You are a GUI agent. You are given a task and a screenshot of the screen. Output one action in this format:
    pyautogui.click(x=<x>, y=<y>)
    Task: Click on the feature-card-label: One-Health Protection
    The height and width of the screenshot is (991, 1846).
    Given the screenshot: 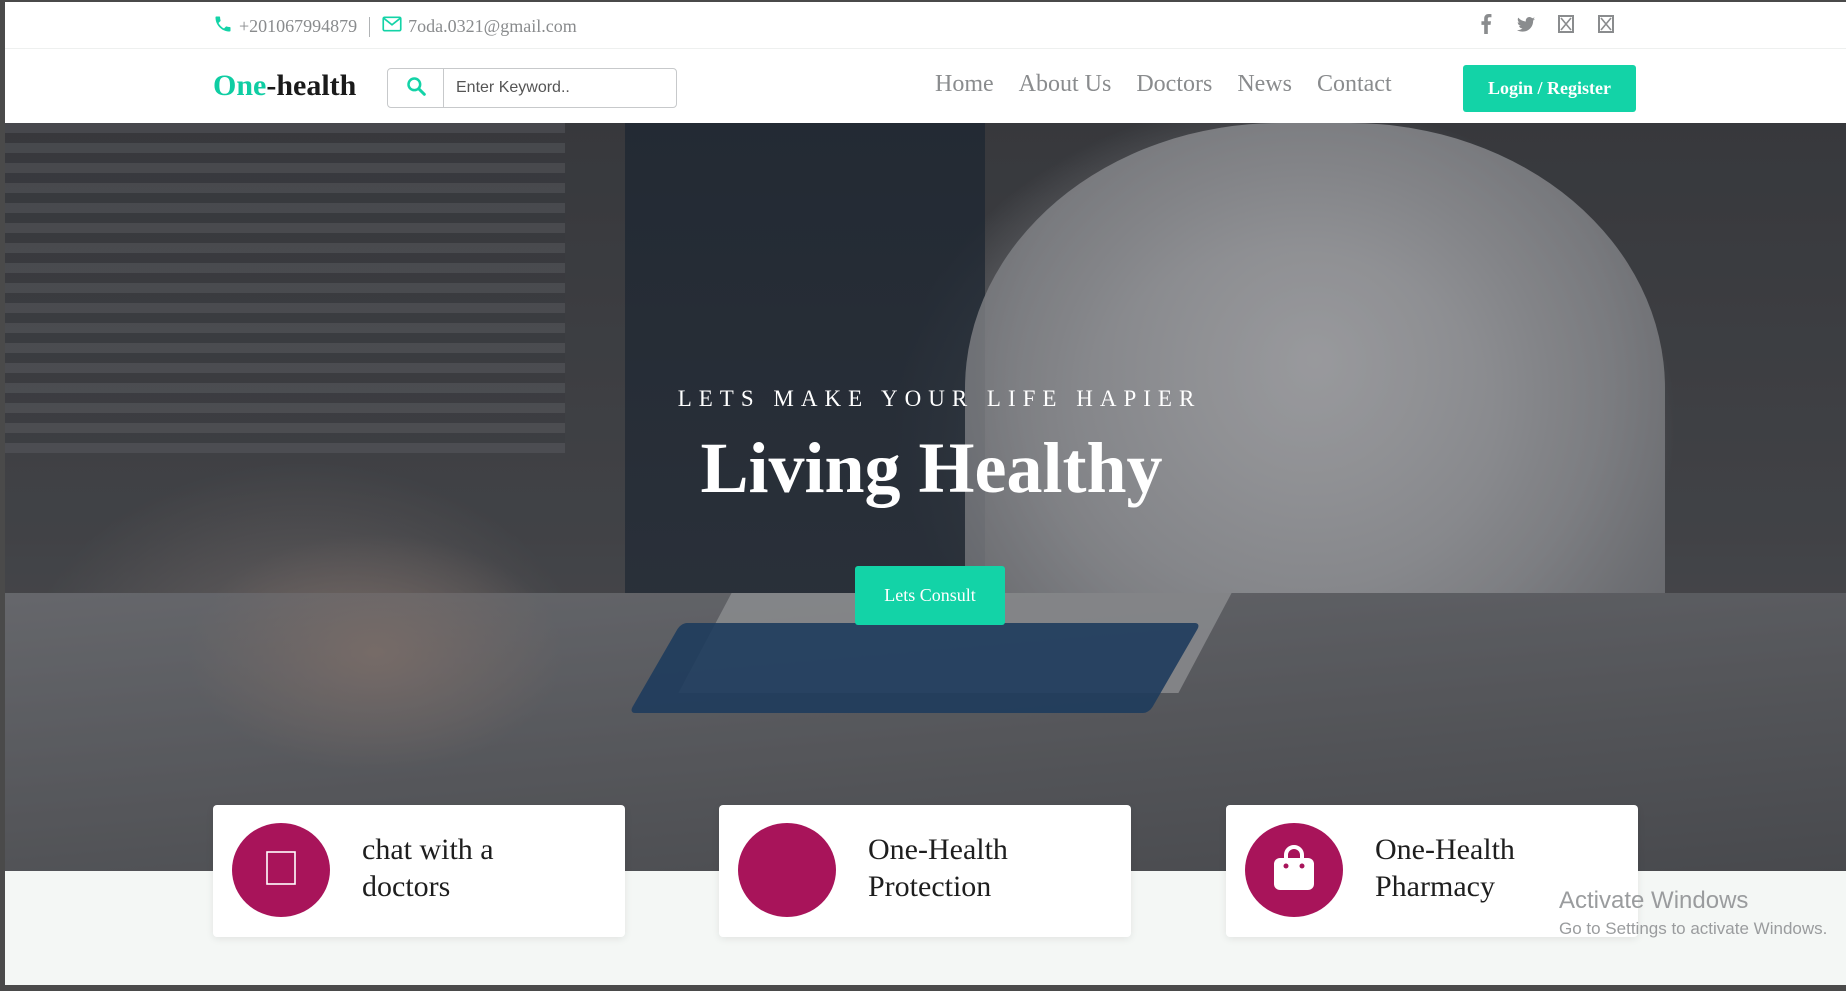 What is the action you would take?
    pyautogui.click(x=938, y=868)
    